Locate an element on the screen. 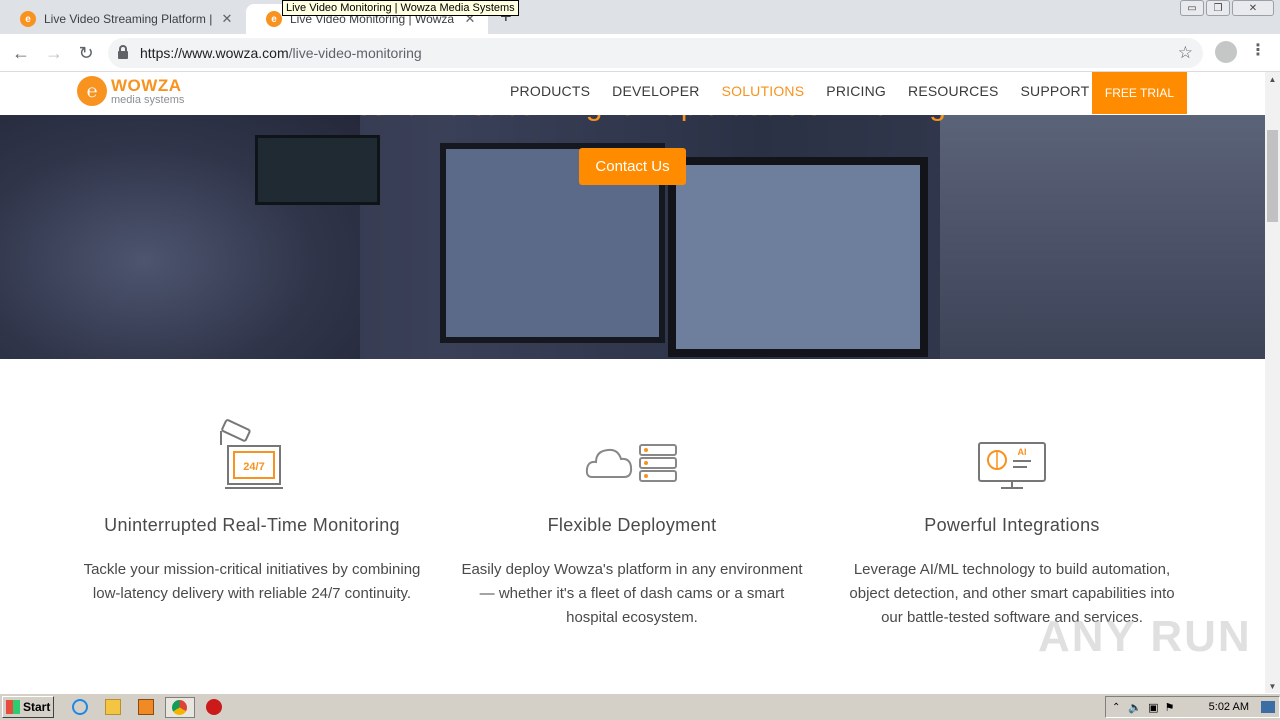 The width and height of the screenshot is (1280, 720). feature-title: Flexible Deployment is located at coordinates (632, 525).